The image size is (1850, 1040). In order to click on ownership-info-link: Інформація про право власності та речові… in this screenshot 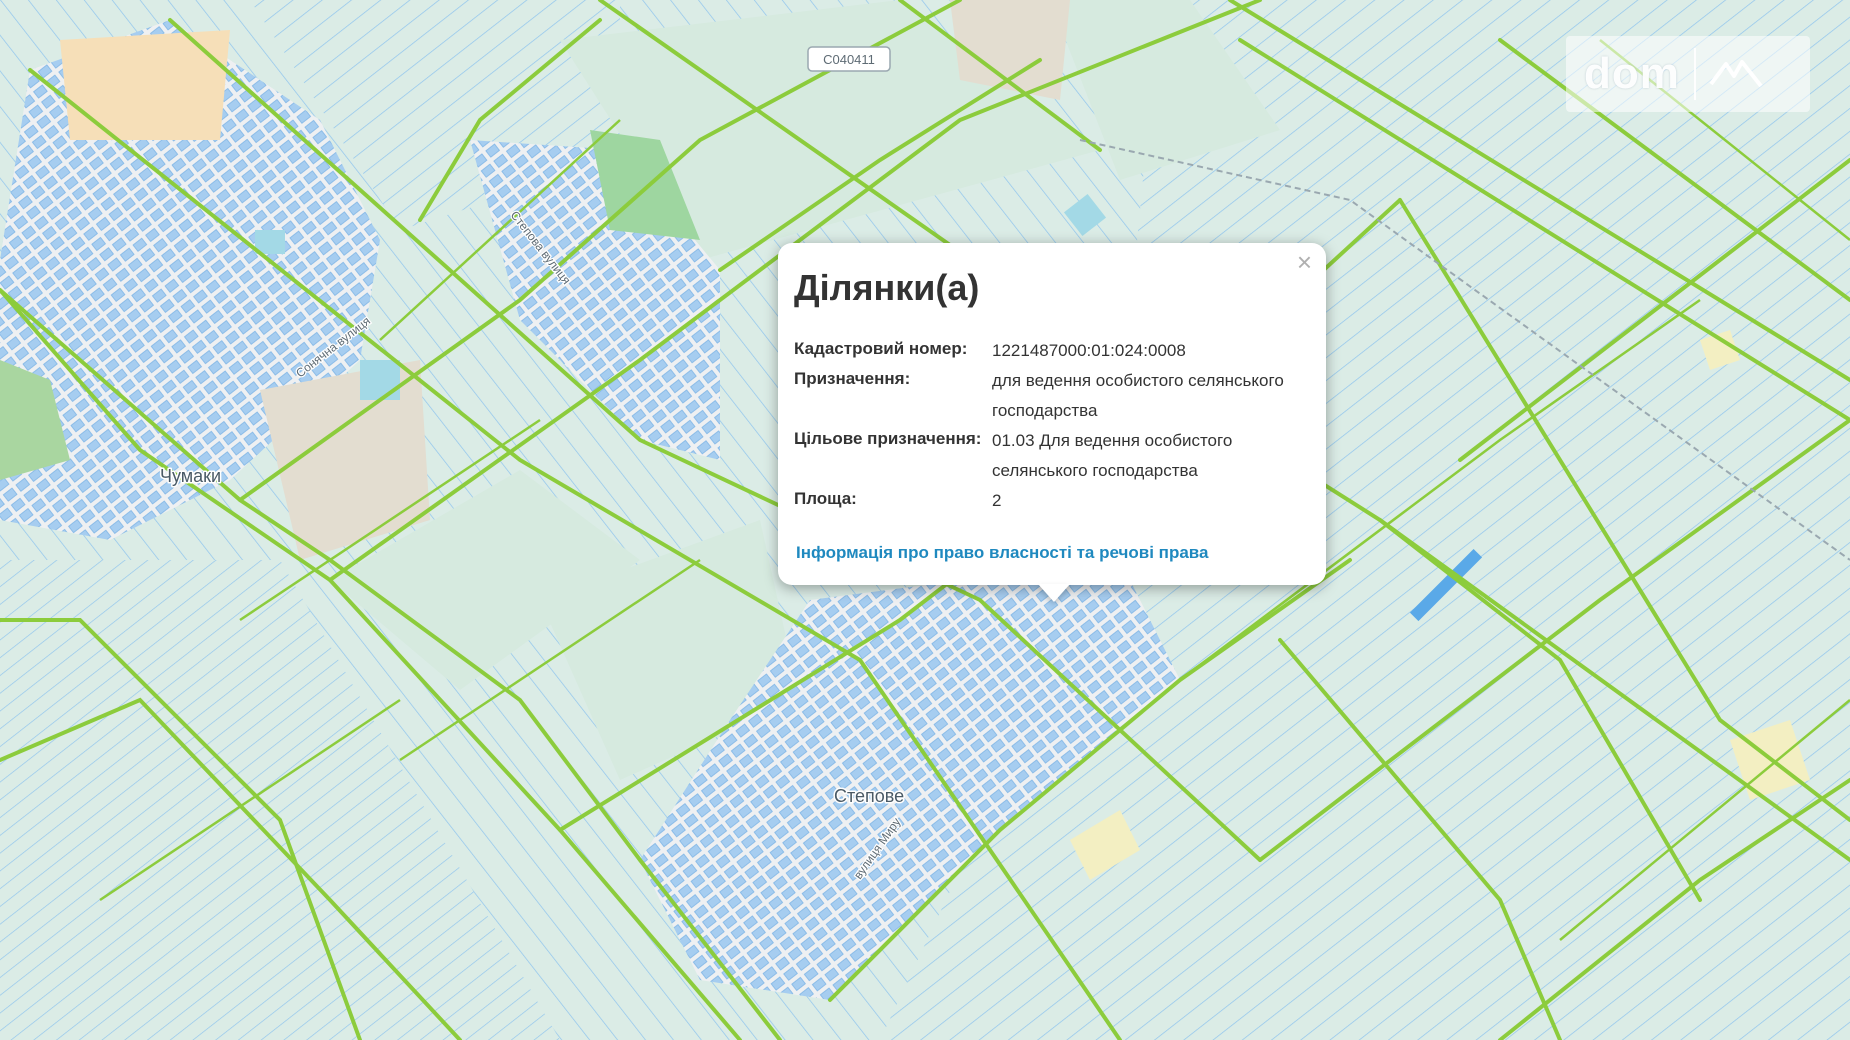, I will do `click(1002, 553)`.